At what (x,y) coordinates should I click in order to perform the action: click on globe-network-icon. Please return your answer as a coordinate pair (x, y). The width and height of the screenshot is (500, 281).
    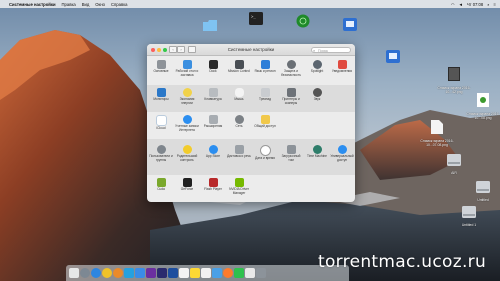
    Looking at the image, I should click on (239, 119).